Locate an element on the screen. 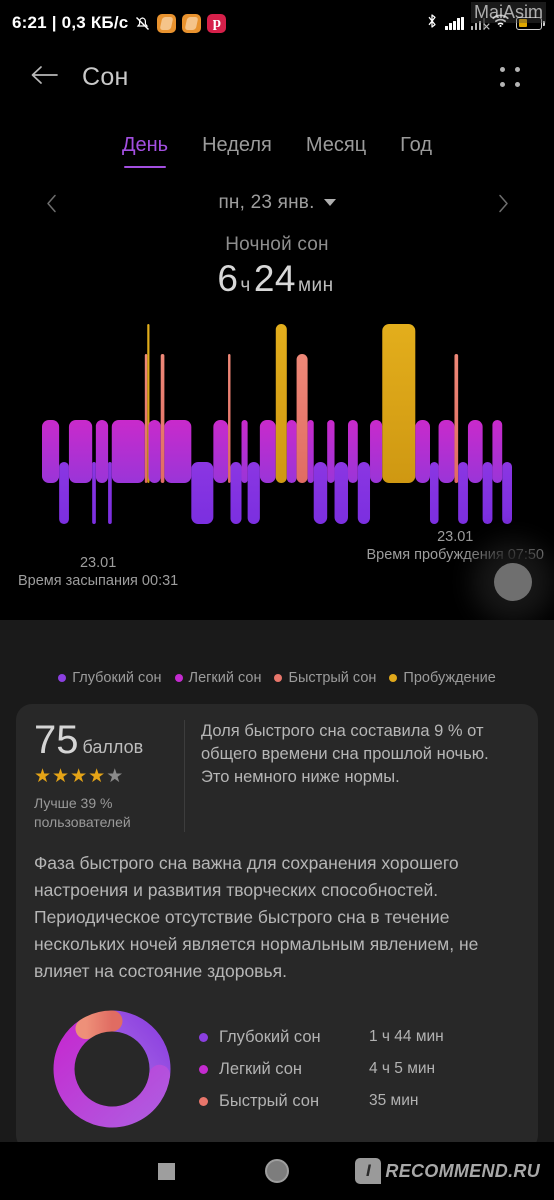 The width and height of the screenshot is (554, 1200). sleep-summary-value: 6 ч24 мин is located at coordinates (277, 279).